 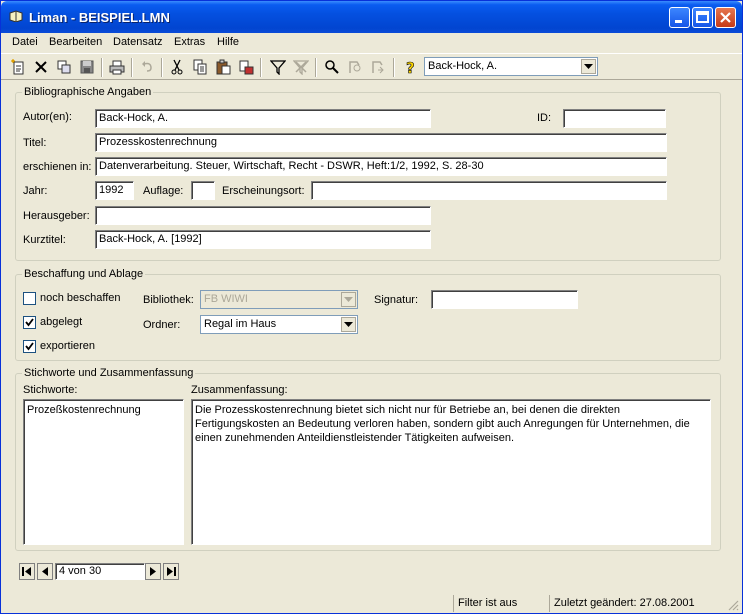 I want to click on menu-bearbeiten: Bearbeiten, so click(x=75, y=42).